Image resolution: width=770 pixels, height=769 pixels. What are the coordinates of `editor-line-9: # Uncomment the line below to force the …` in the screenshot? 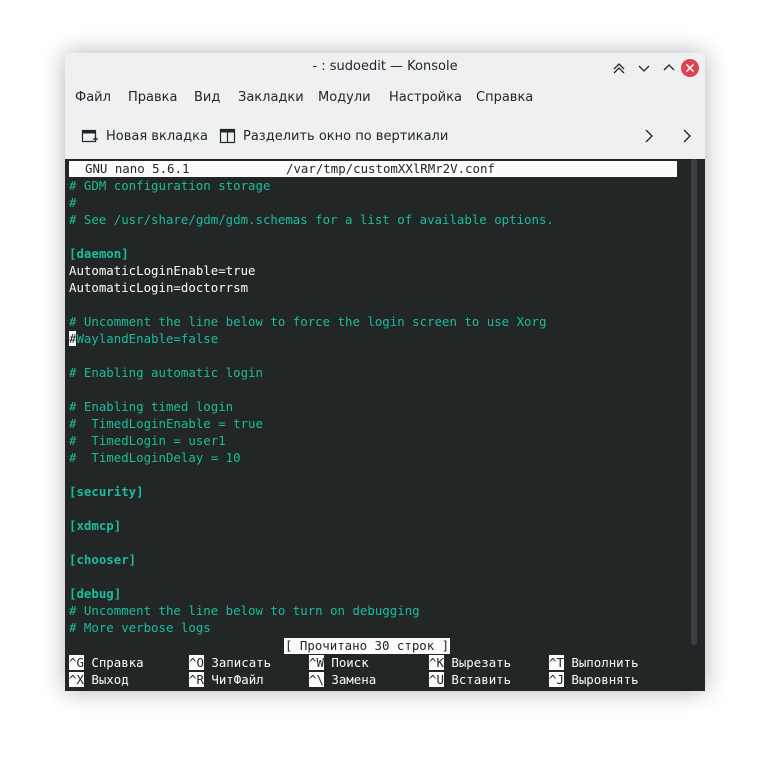 It's located at (308, 321).